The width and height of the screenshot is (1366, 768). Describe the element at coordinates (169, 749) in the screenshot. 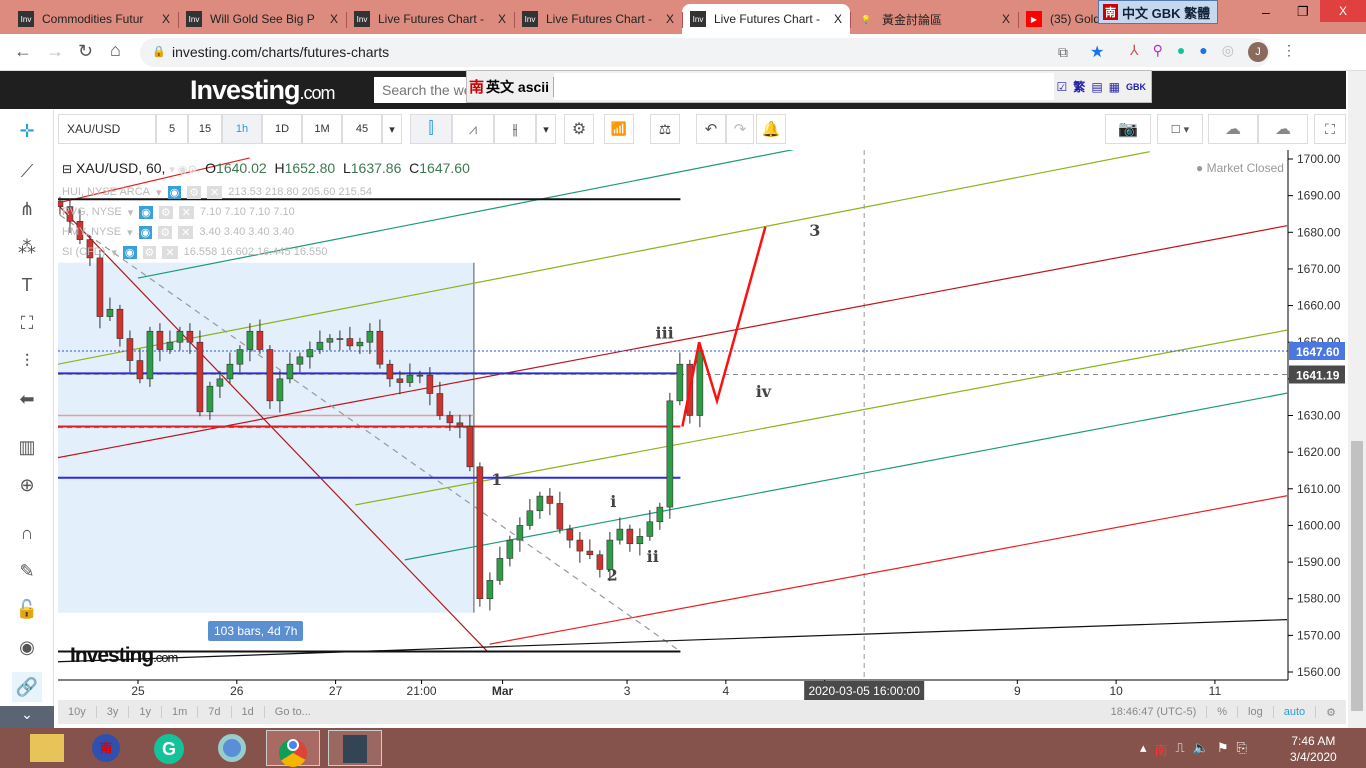

I see `grammarly-app-icon: G` at that location.